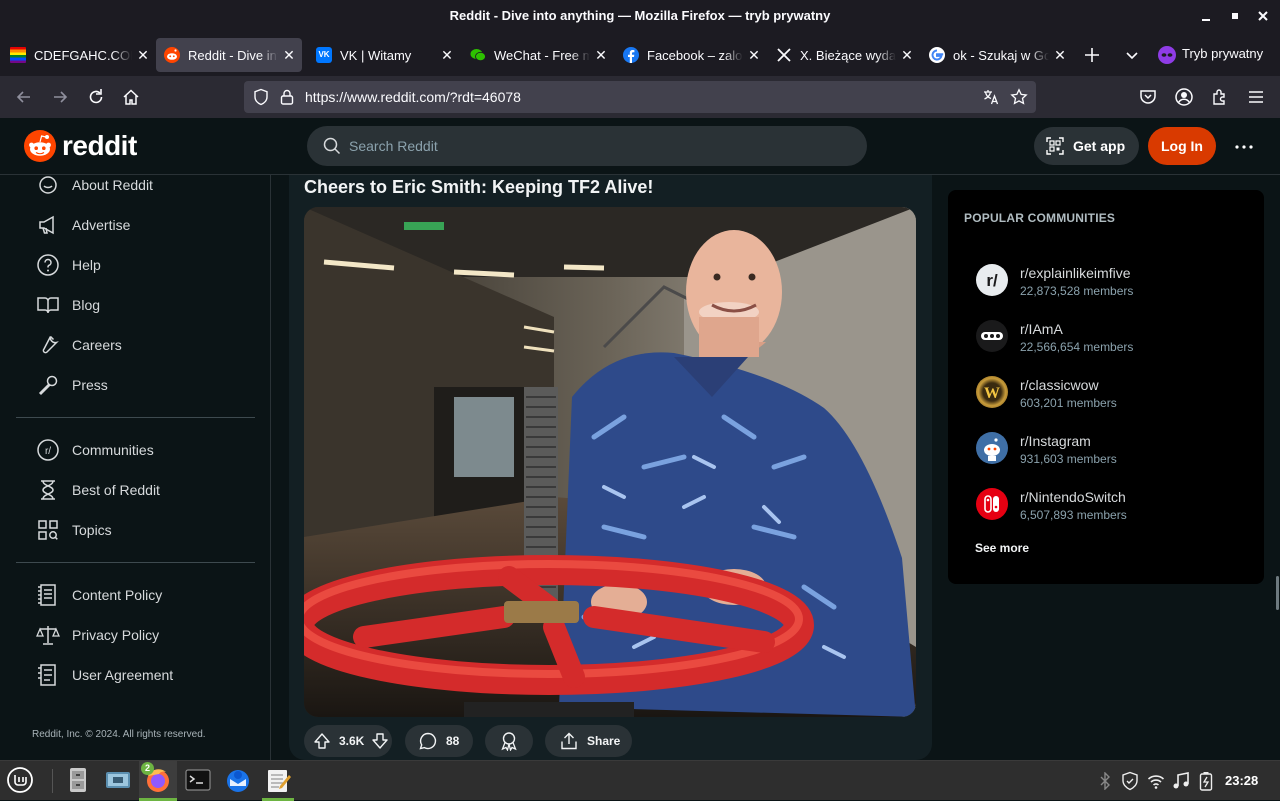 The height and width of the screenshot is (801, 1280). I want to click on account-icon, so click(1184, 97).